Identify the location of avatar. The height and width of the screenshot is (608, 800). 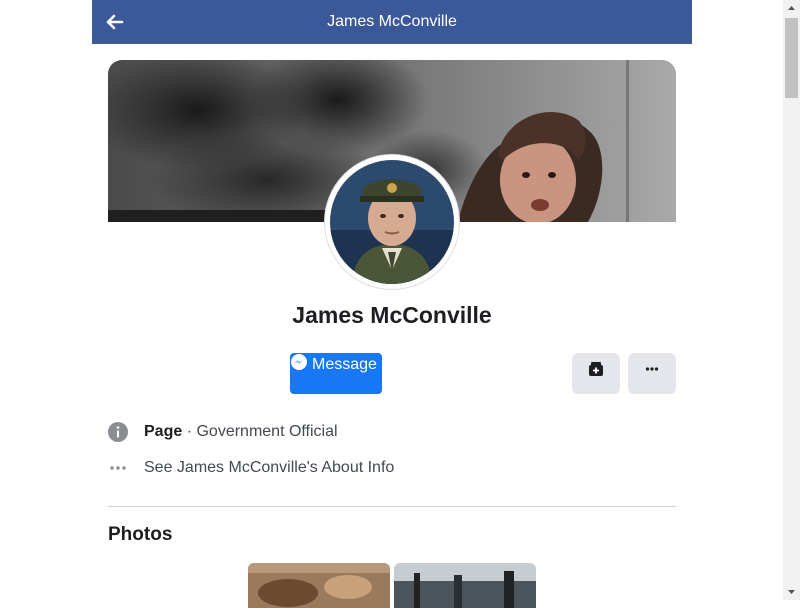
(392, 222).